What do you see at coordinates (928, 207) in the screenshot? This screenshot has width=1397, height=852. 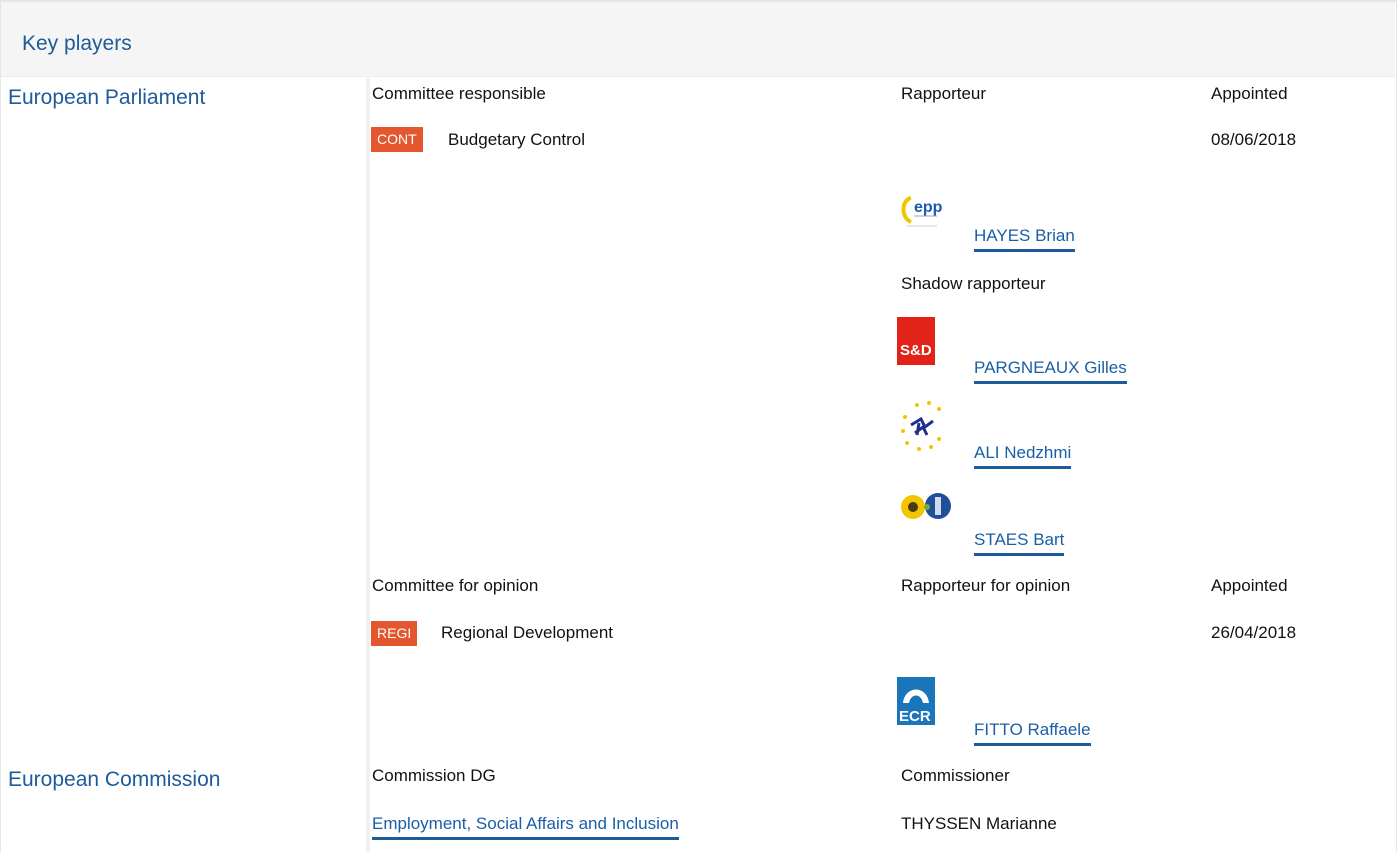 I see `epp-logo-text: epp` at bounding box center [928, 207].